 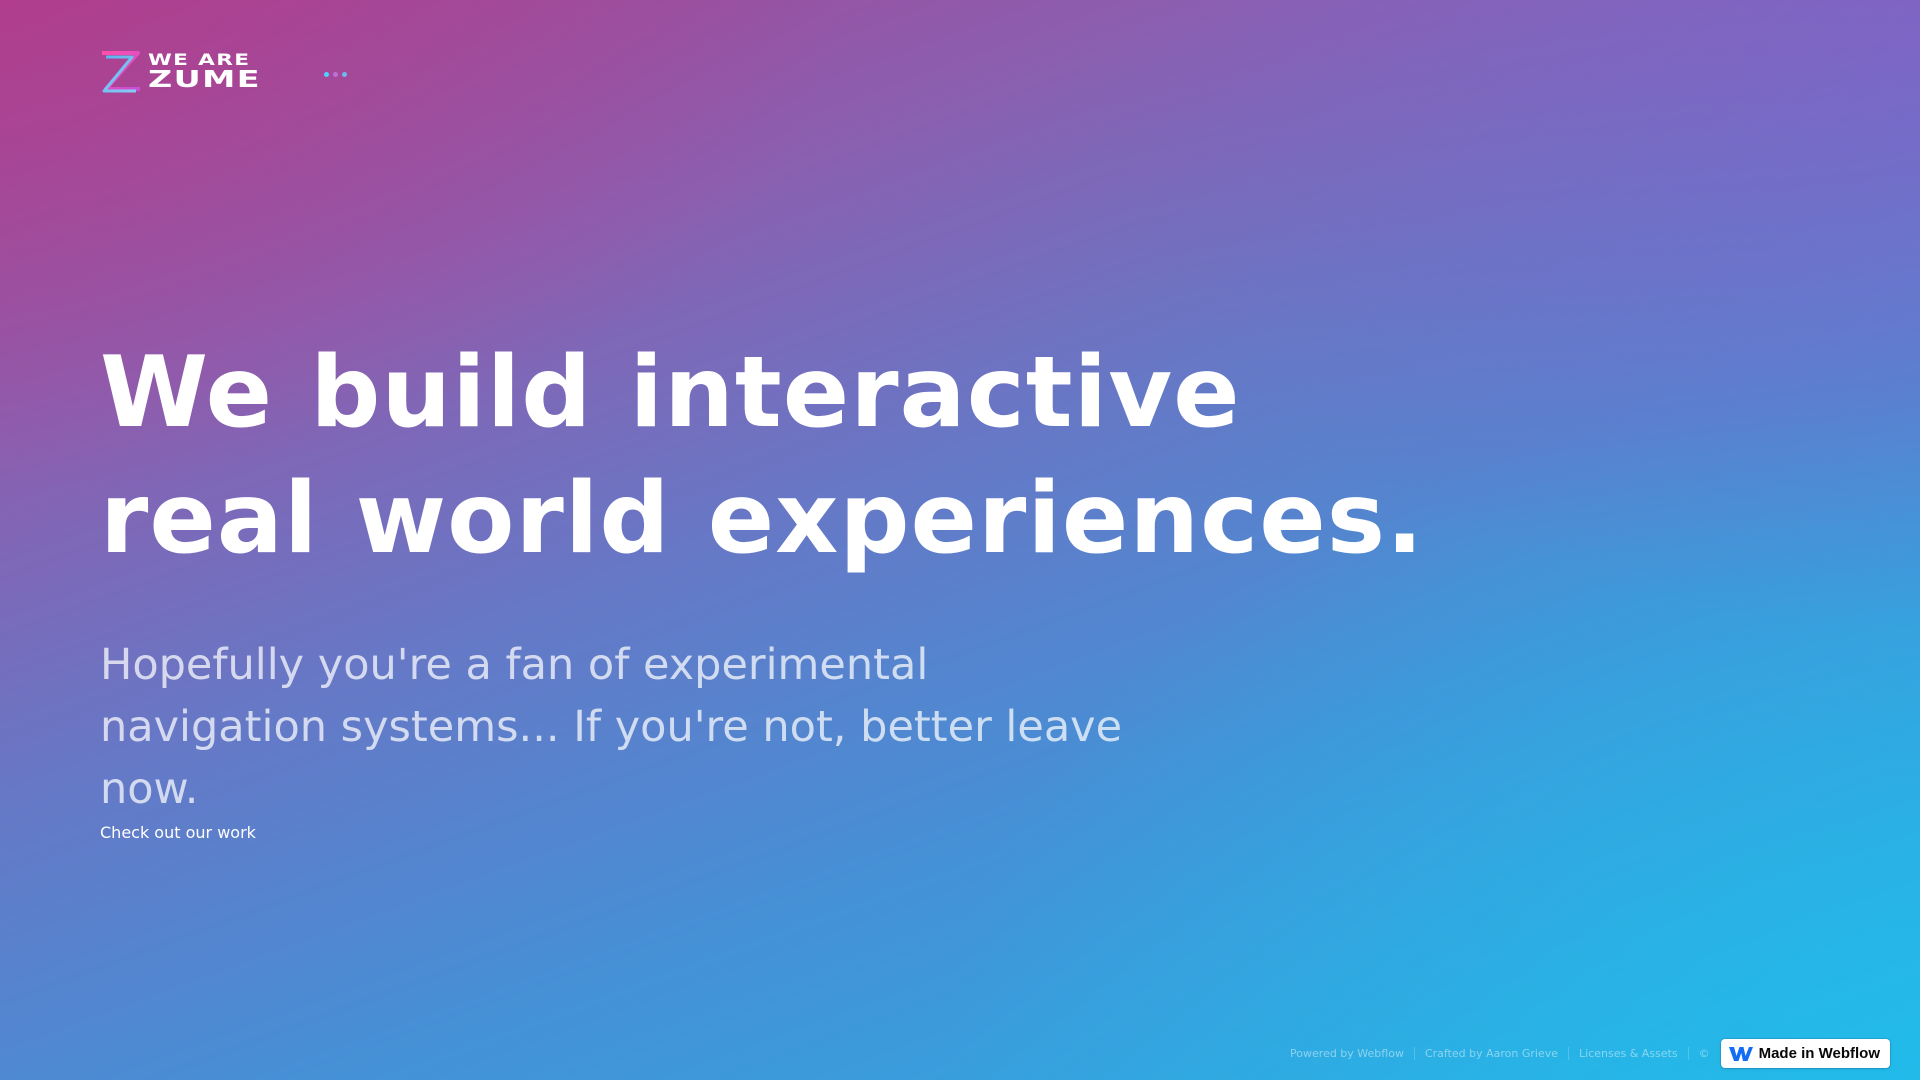 What do you see at coordinates (178, 832) in the screenshot?
I see `check-out-our-work-link: Check out our work` at bounding box center [178, 832].